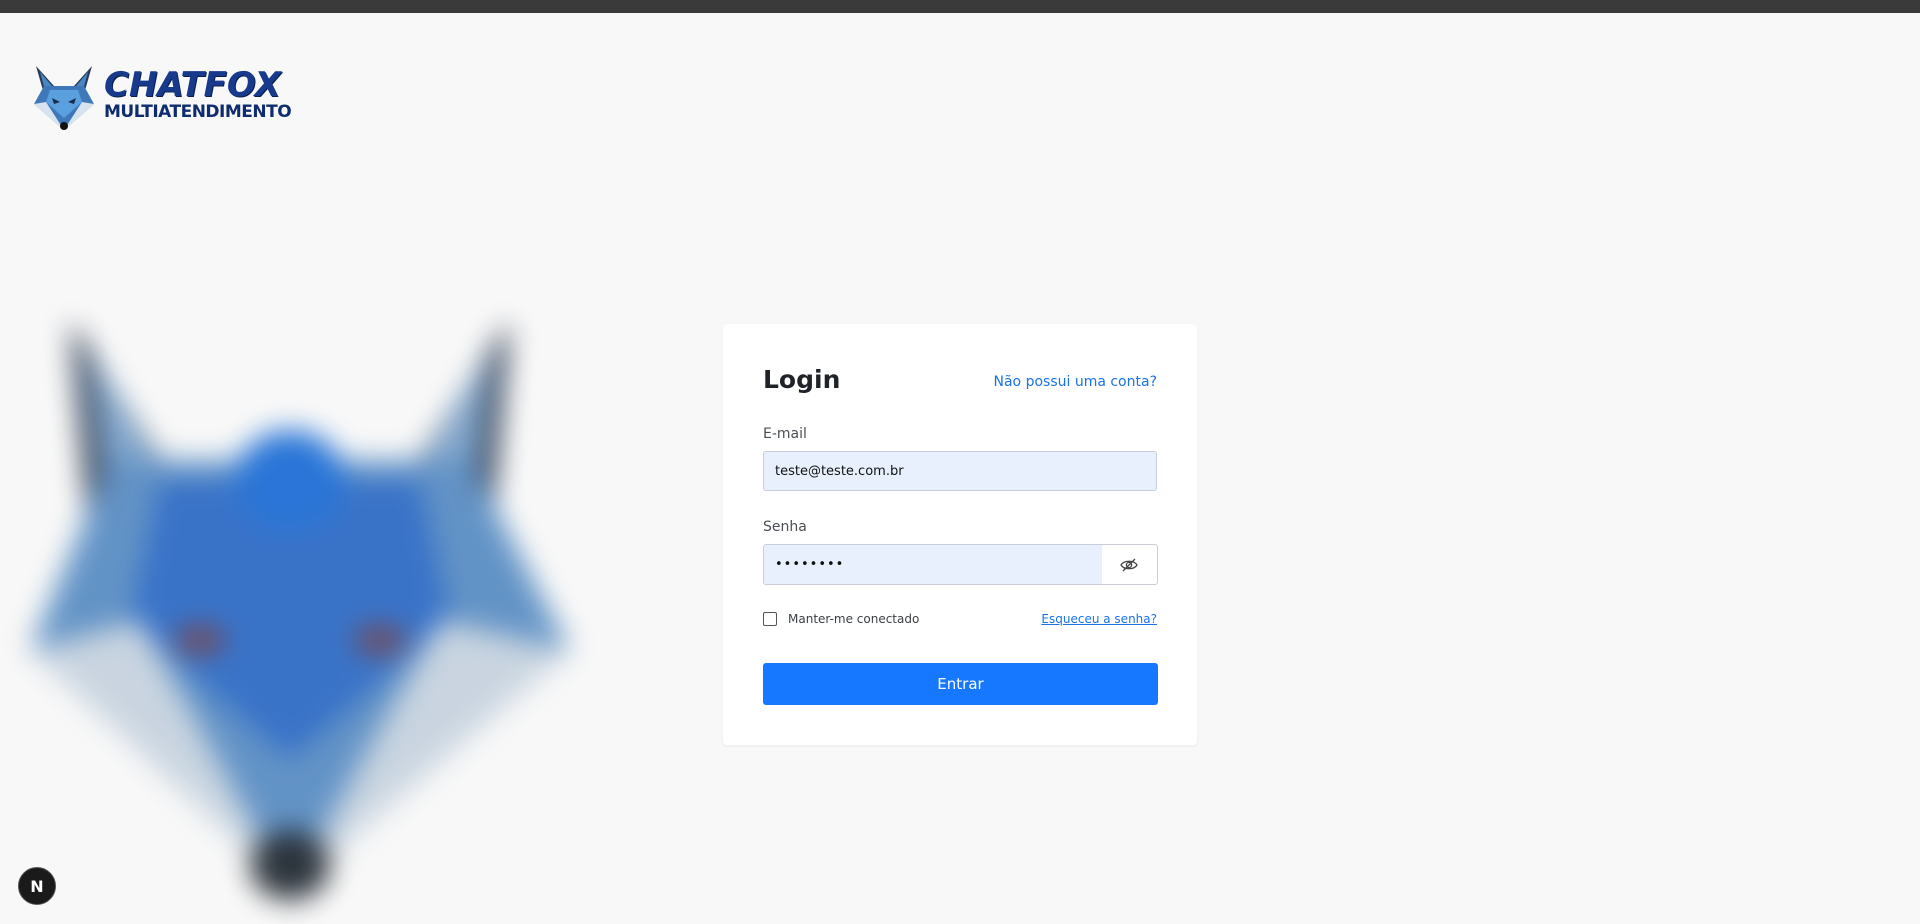  I want to click on signup-link: Não possui uma conta?, so click(1076, 382).